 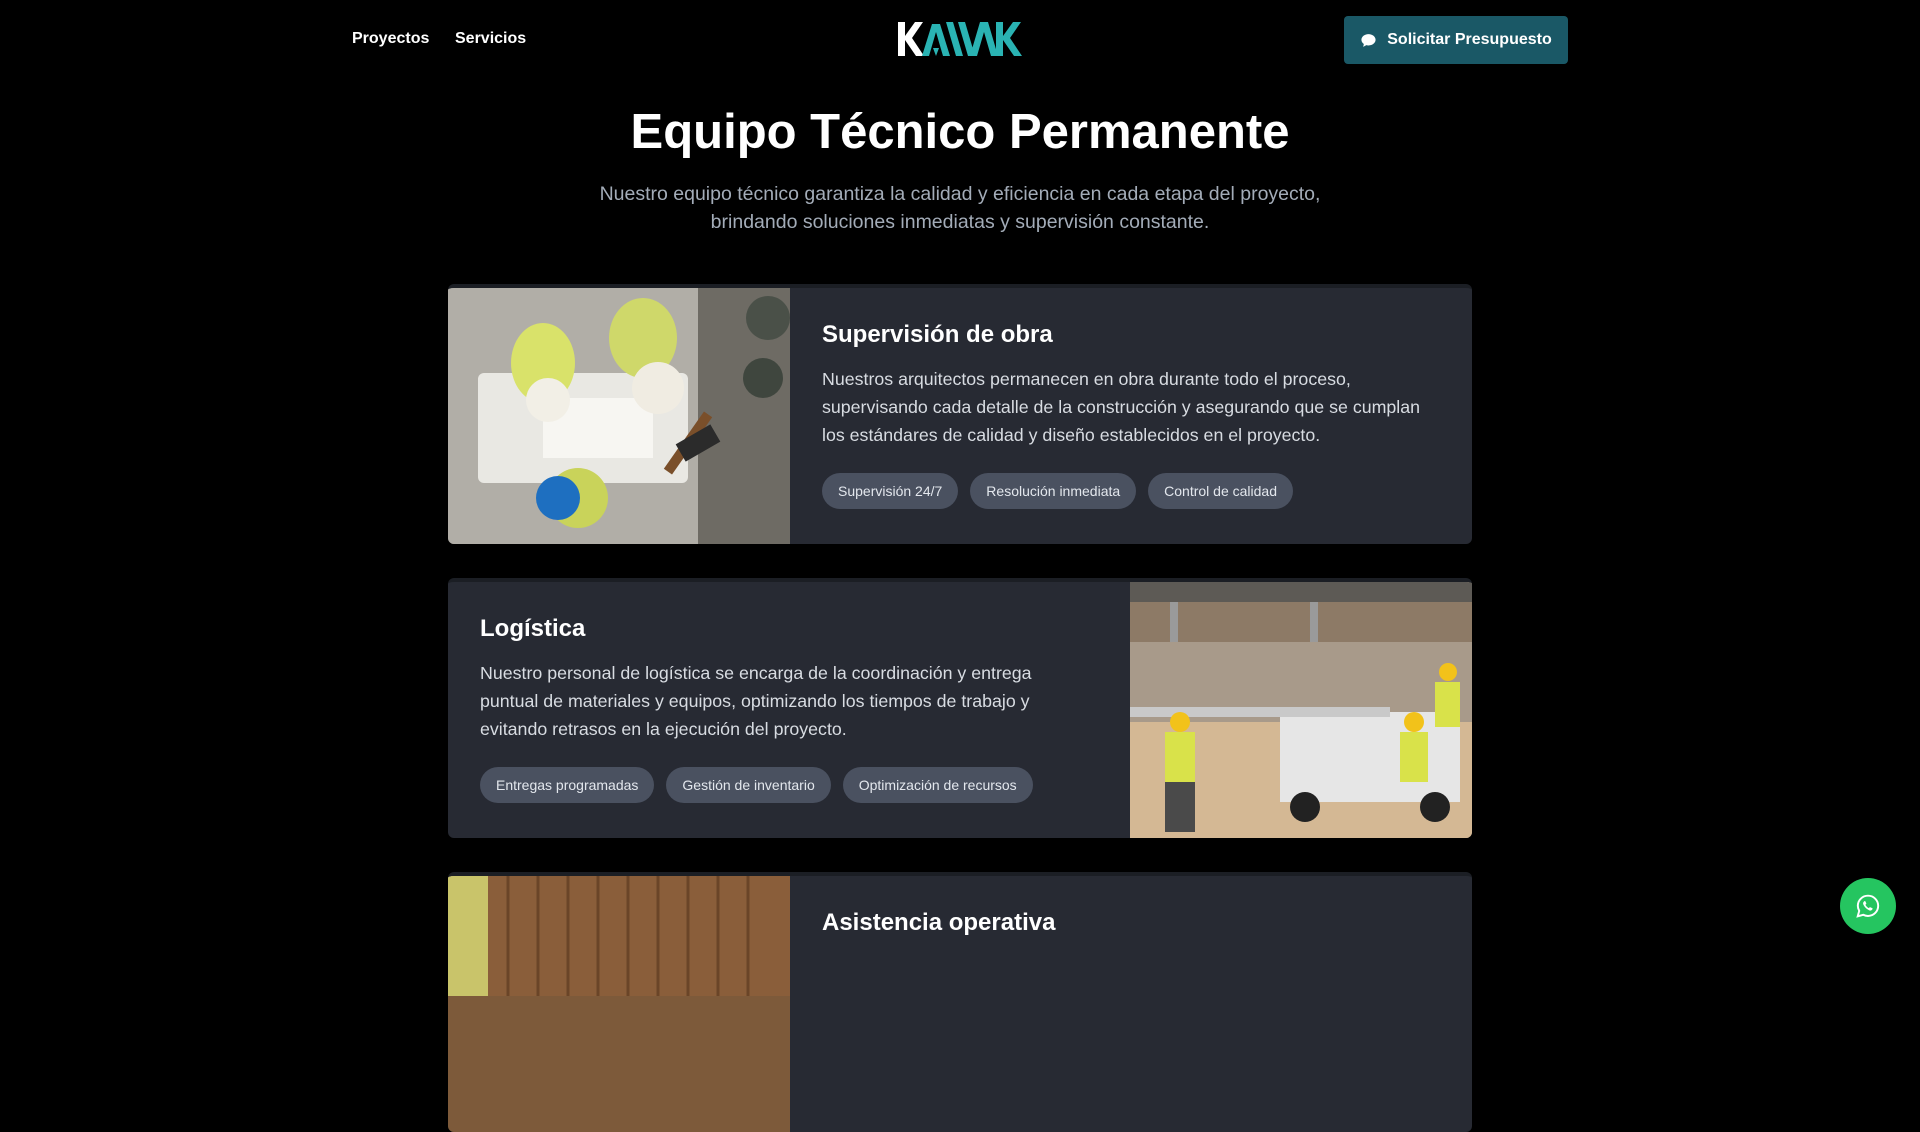 I want to click on tag: Gestión de inventario, so click(x=748, y=785).